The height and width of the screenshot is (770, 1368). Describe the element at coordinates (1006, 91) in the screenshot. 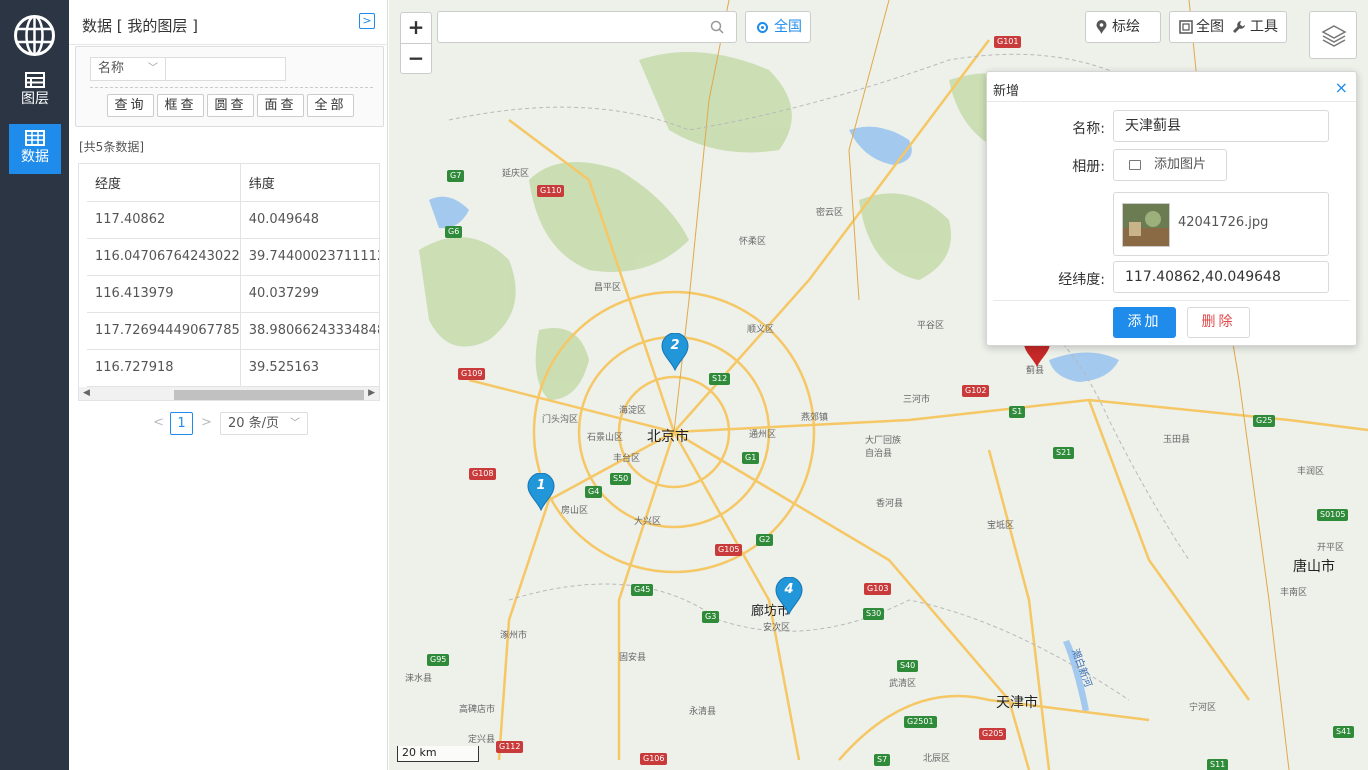

I see `dialog-title: 新增` at that location.